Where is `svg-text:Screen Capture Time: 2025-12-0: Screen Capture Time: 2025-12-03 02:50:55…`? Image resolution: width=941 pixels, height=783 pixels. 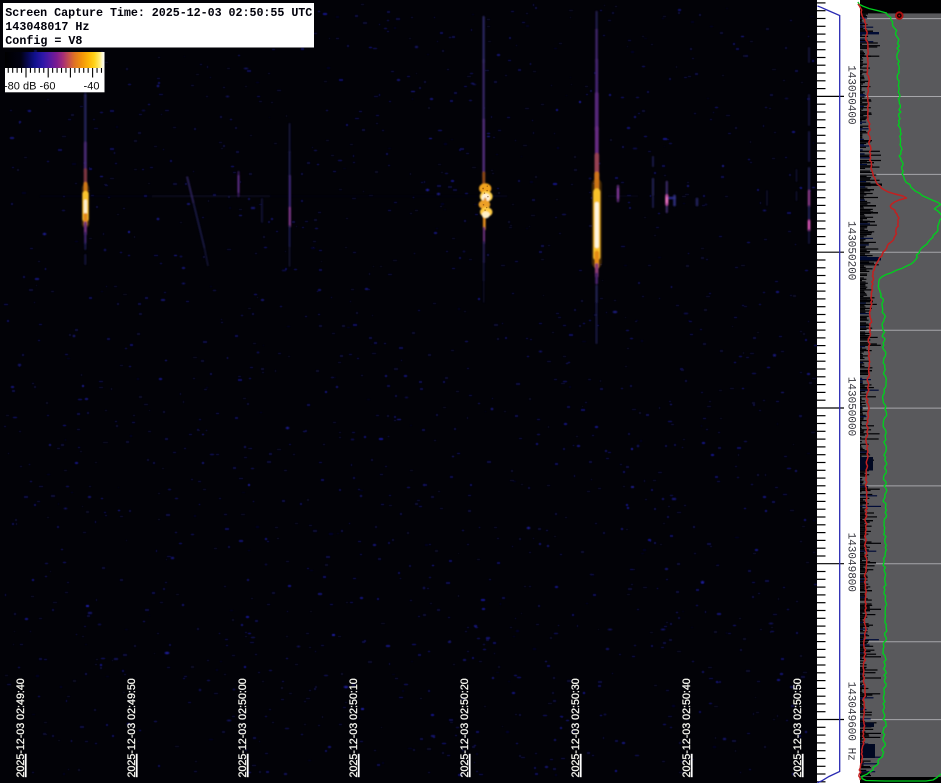
svg-text:Screen Capture Time: 2025-12-0: Screen Capture Time: 2025-12-03 02:50:55… is located at coordinates (158, 13).